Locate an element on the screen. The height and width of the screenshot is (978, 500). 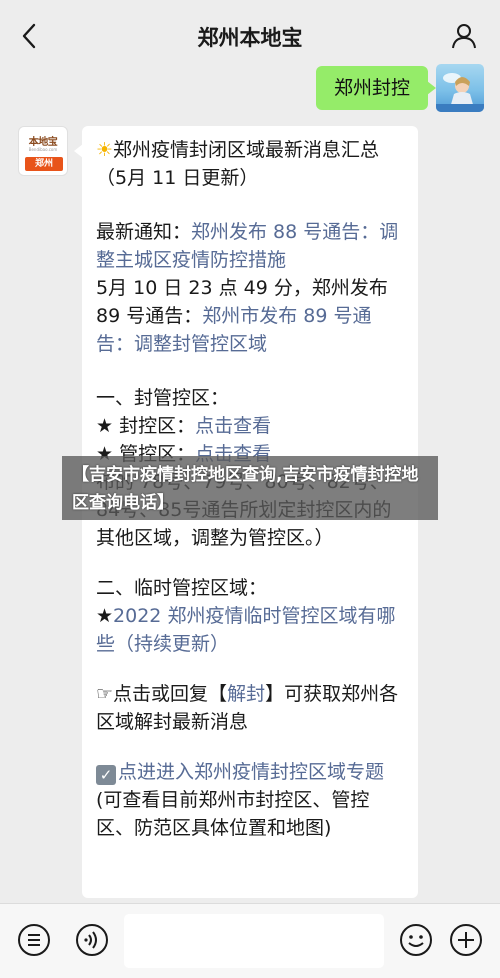
person-icon is located at coordinates (464, 36).